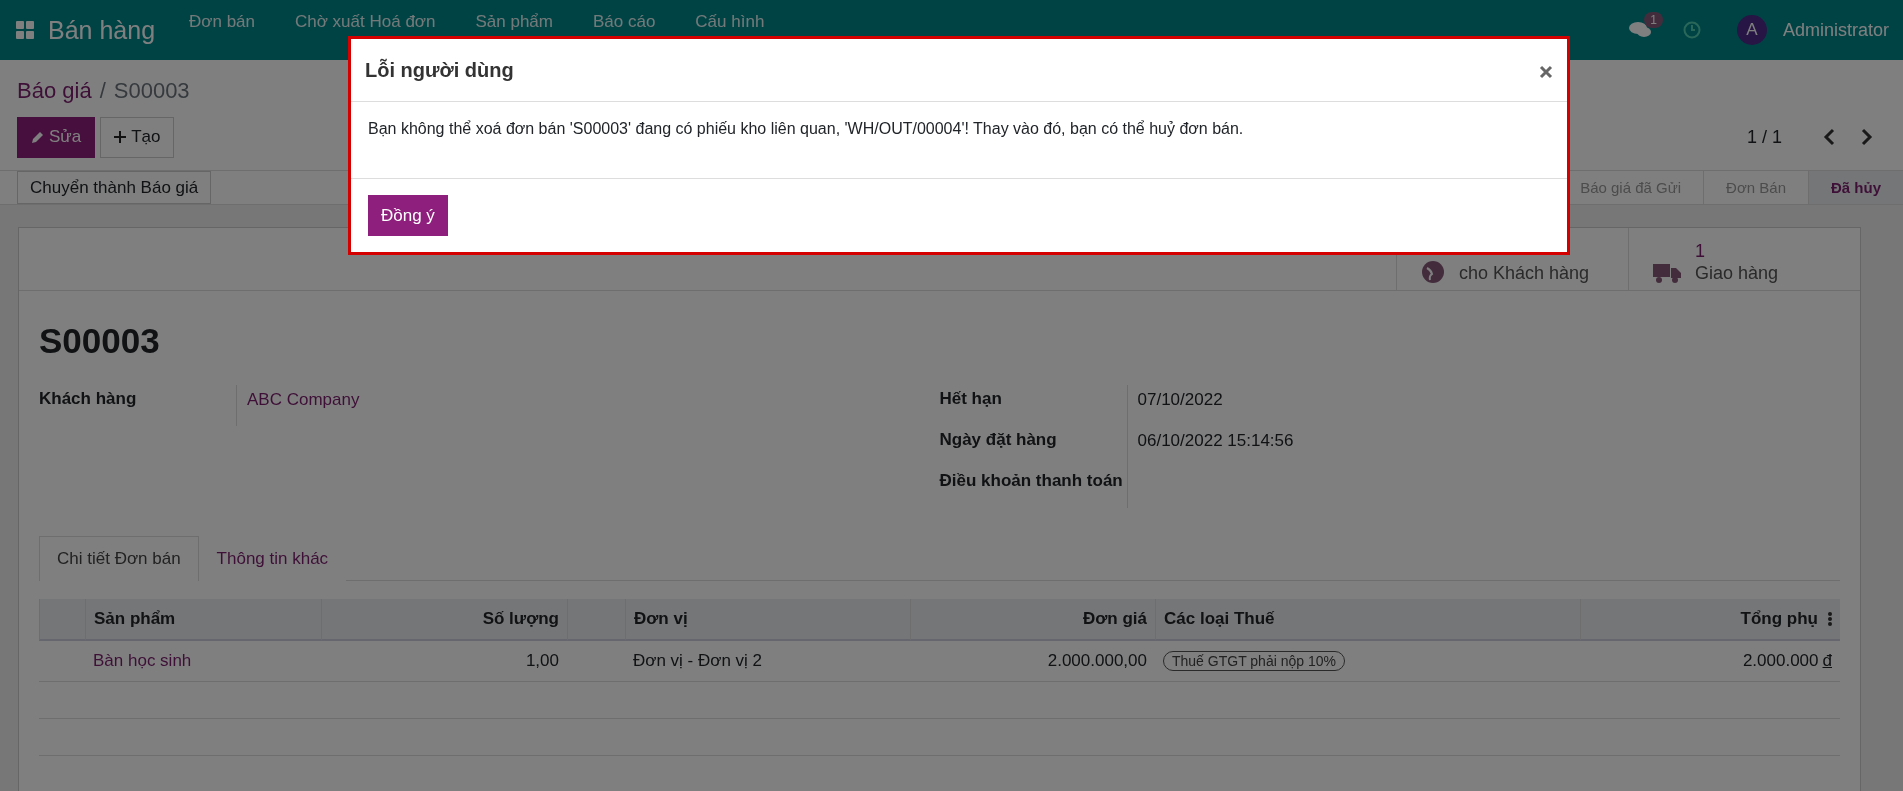  Describe the element at coordinates (1780, 661) in the screenshot. I see `table-cell: 2.000.000` at that location.